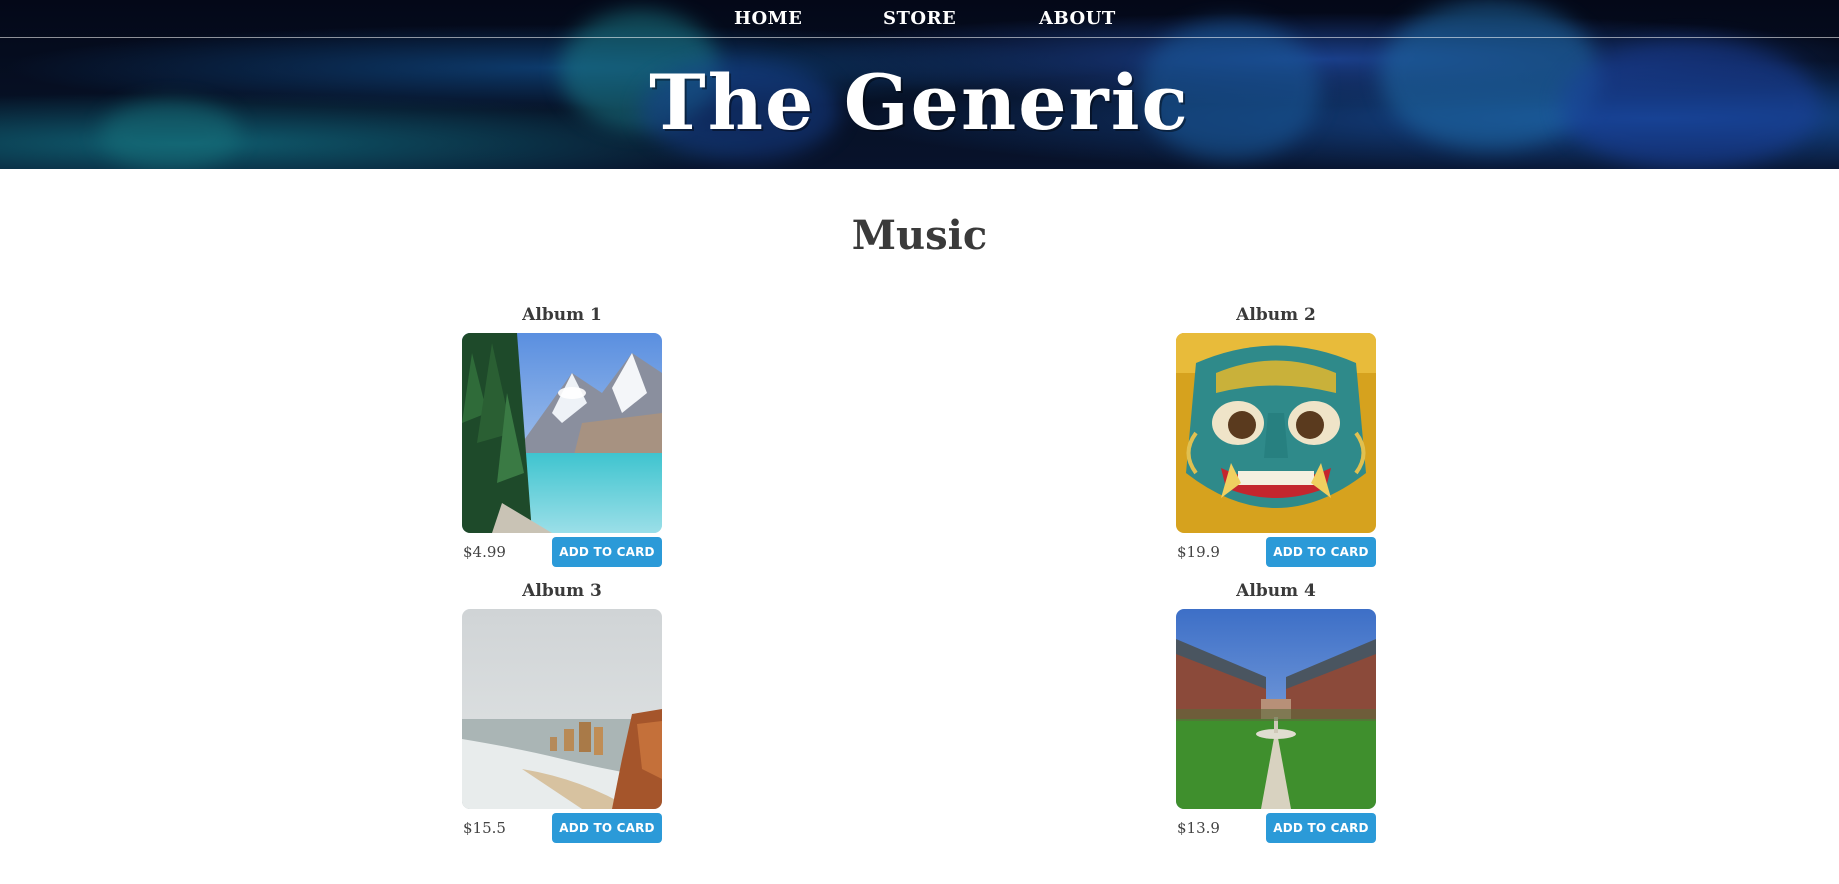  Describe the element at coordinates (484, 552) in the screenshot. I see `album-price: $4.99` at that location.